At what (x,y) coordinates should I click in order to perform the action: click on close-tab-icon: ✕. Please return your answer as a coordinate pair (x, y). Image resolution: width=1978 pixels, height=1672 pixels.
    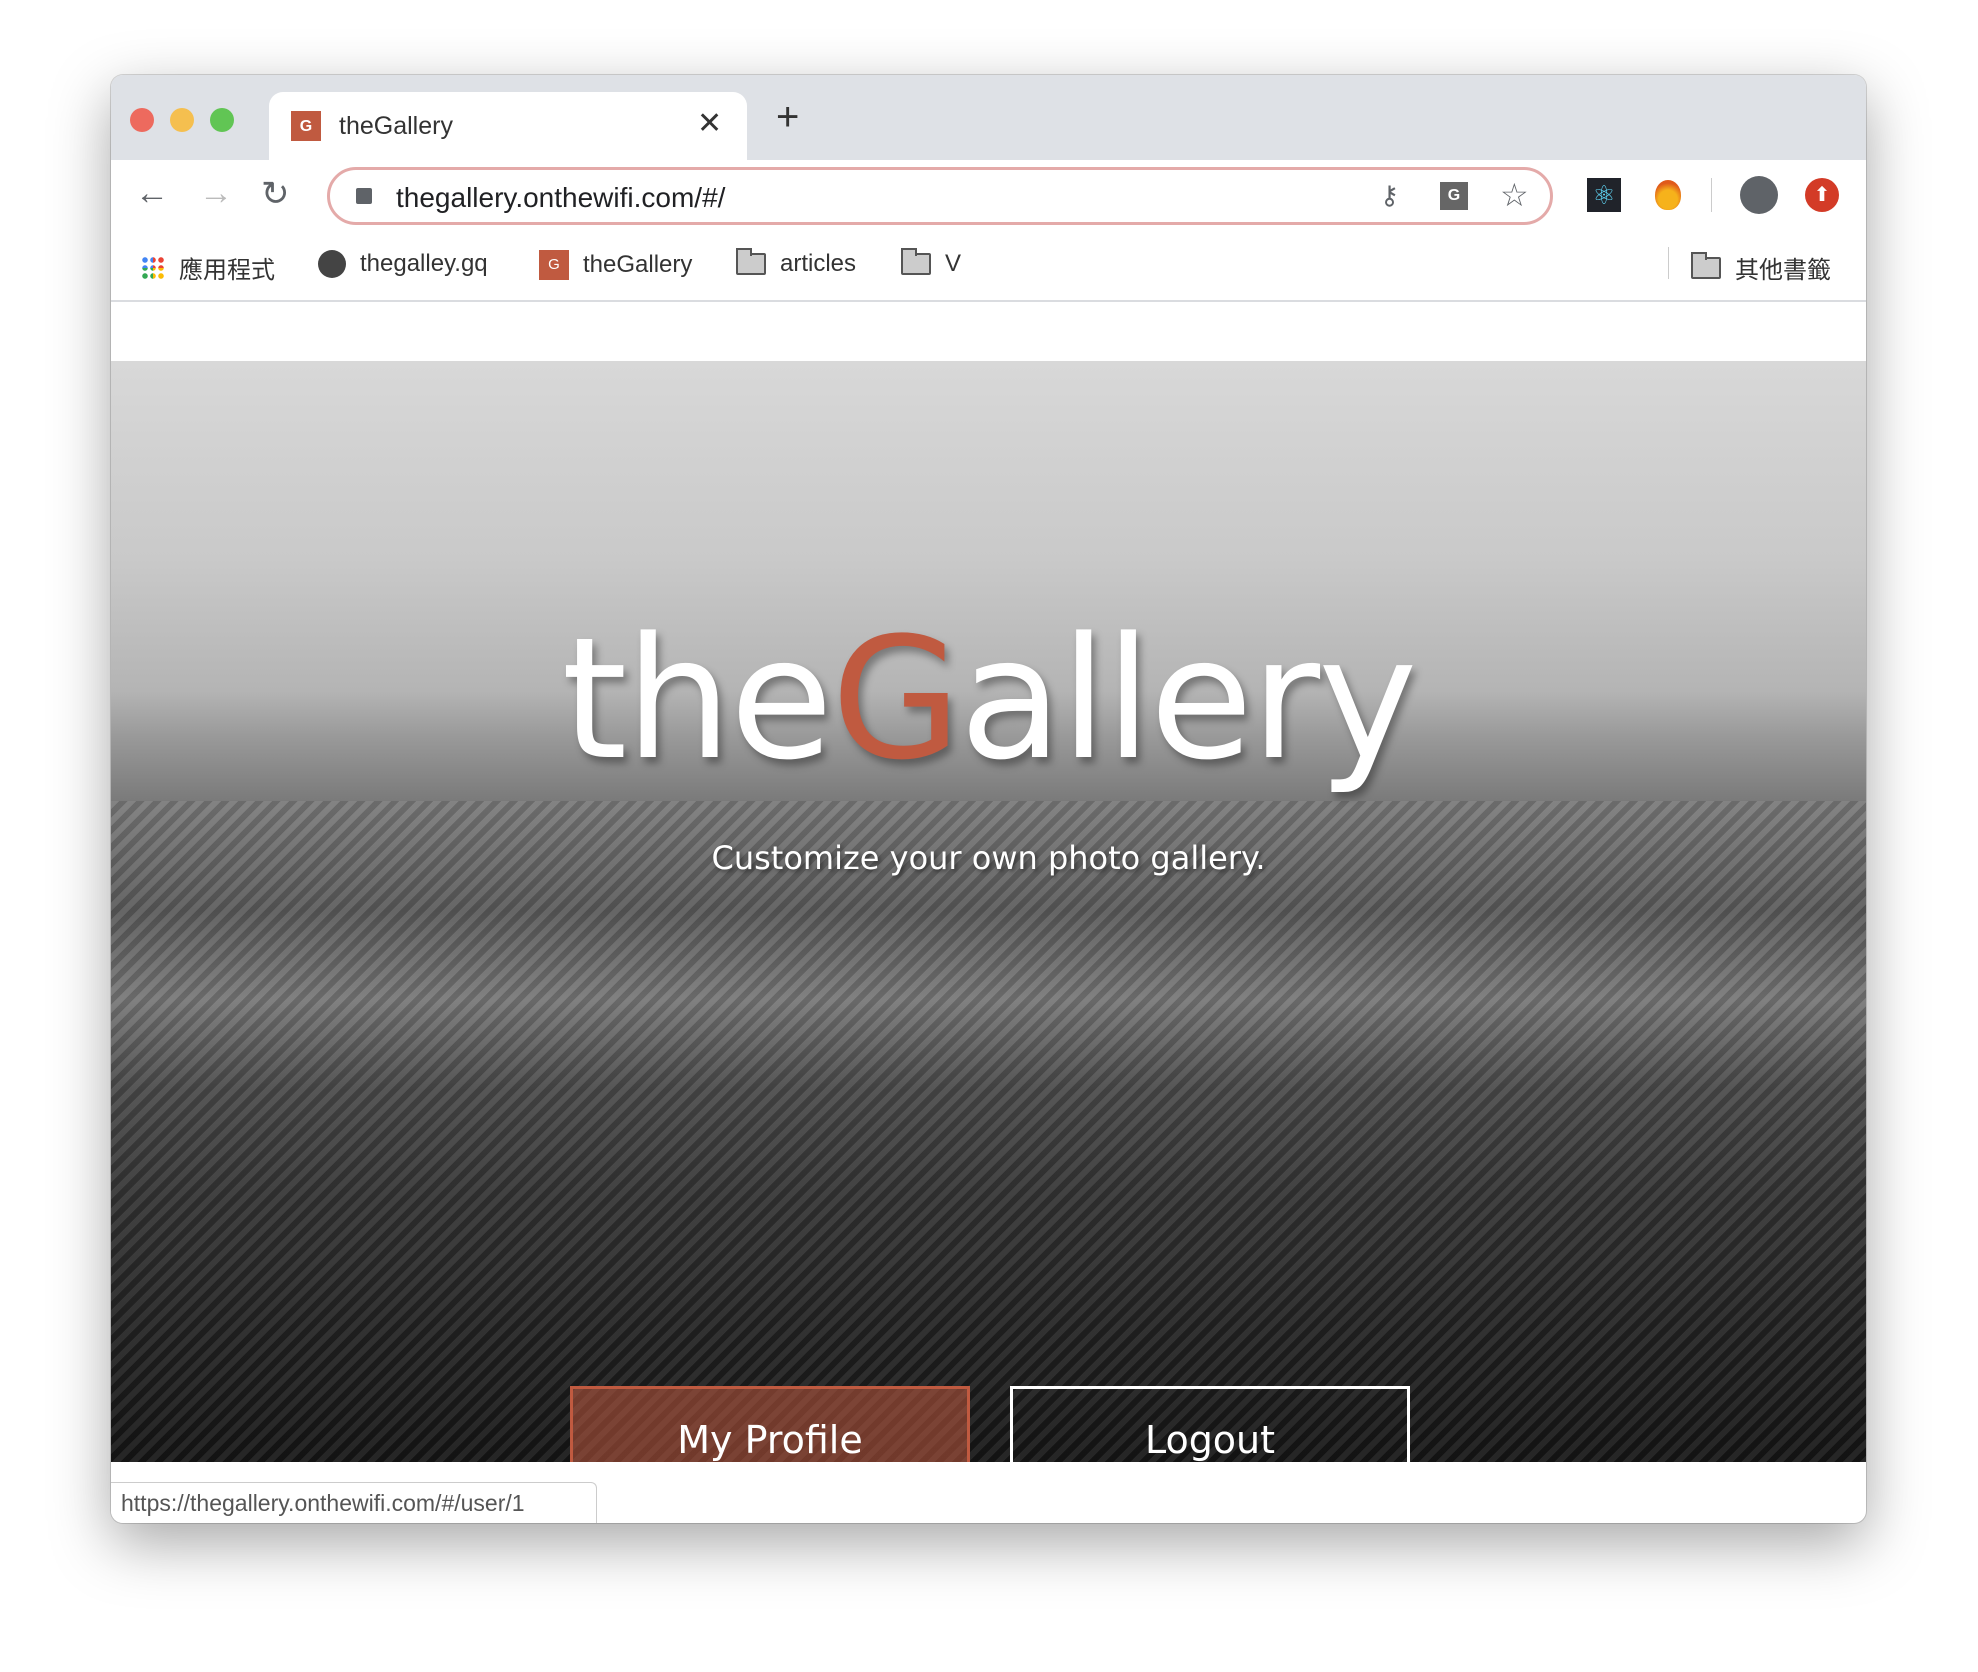
    Looking at the image, I should click on (709, 123).